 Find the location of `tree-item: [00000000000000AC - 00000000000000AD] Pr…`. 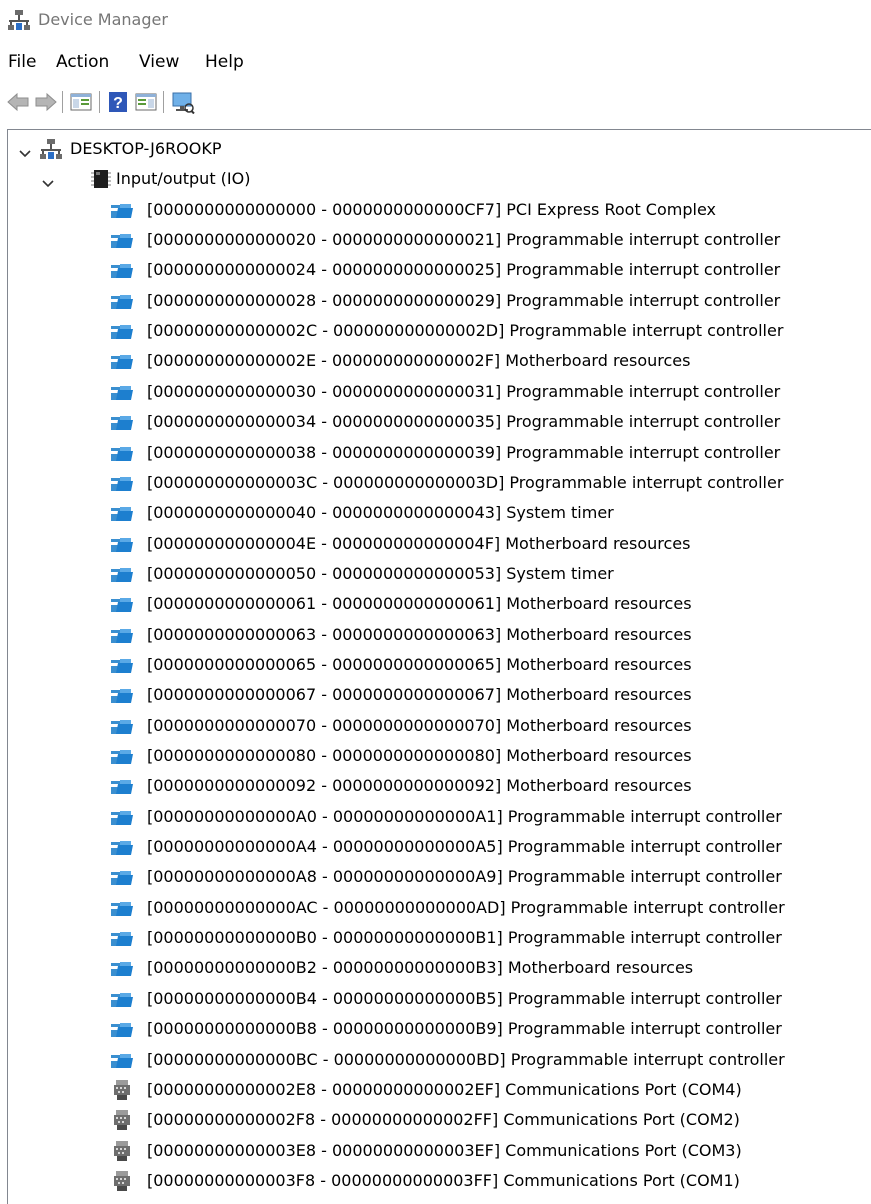

tree-item: [00000000000000AC - 00000000000000AD] Pr… is located at coordinates (438, 908).